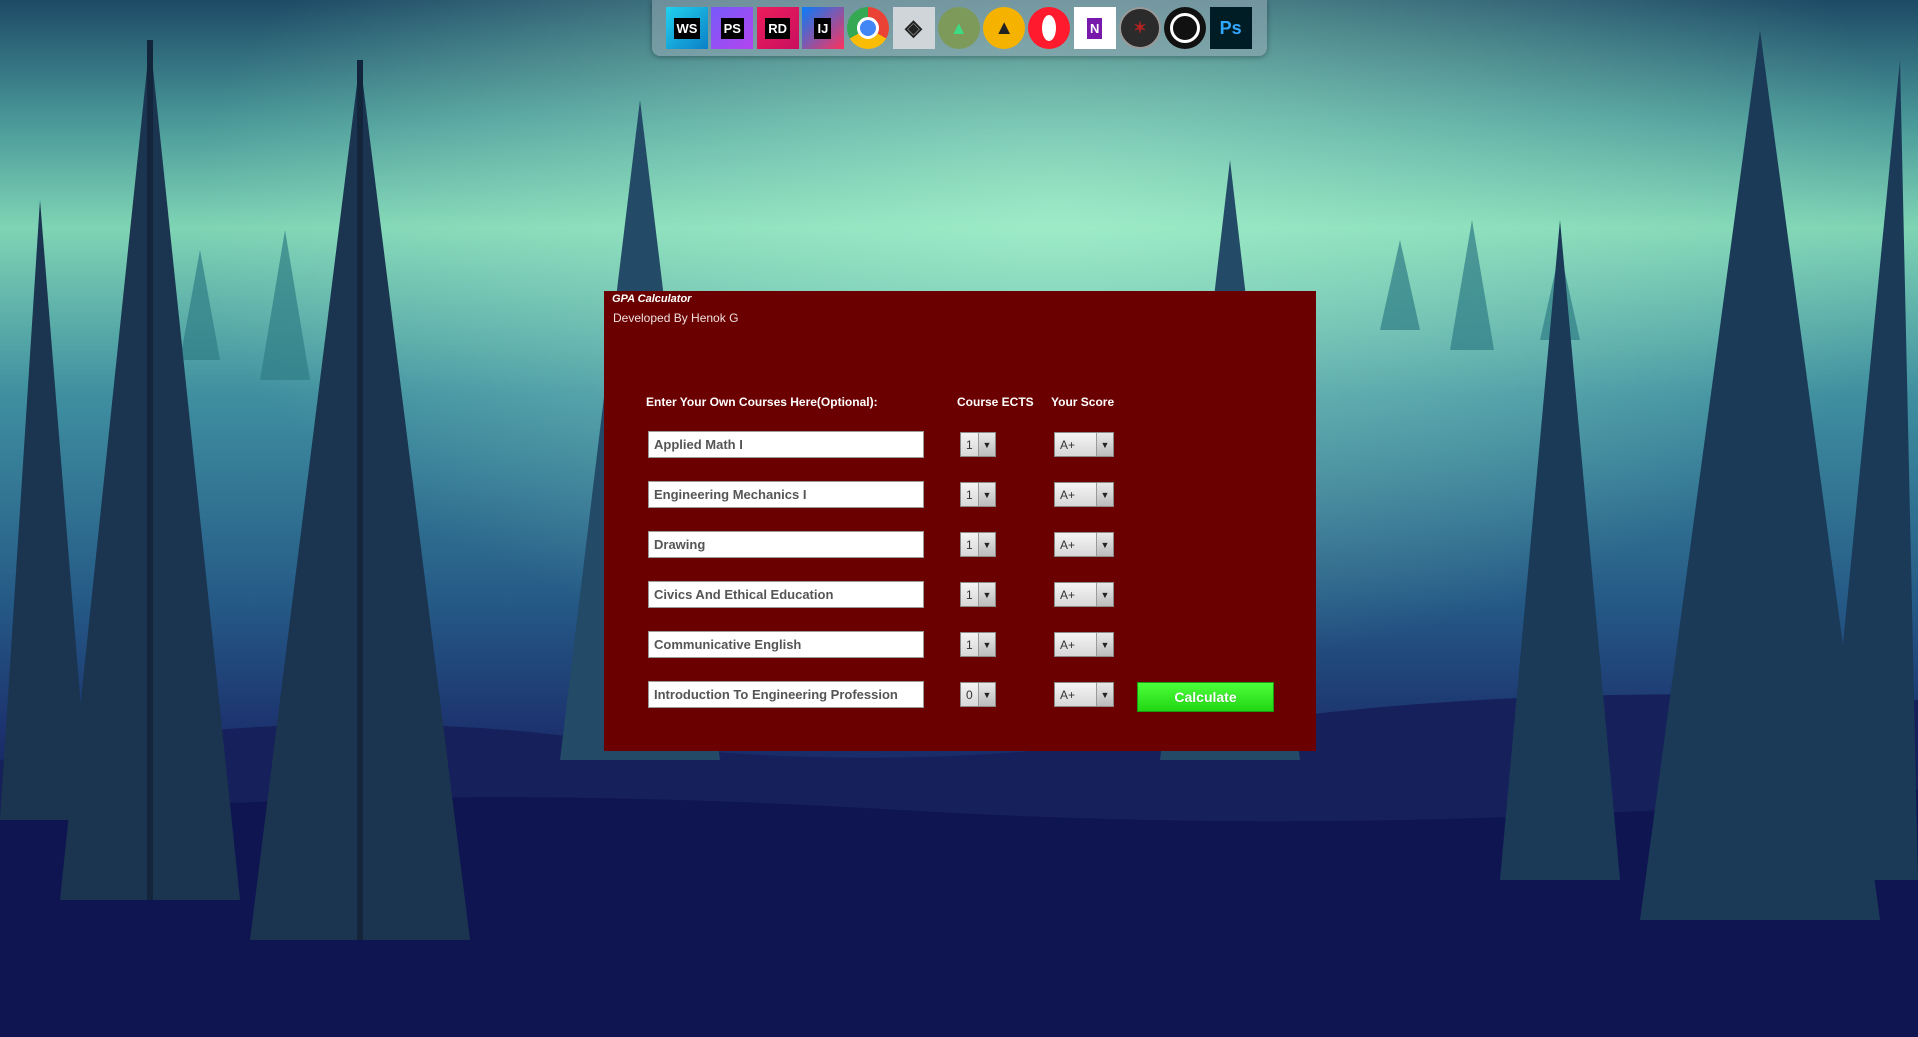 The height and width of the screenshot is (1037, 1918). Describe the element at coordinates (1004, 28) in the screenshot. I see `aimp-icon: ▲` at that location.